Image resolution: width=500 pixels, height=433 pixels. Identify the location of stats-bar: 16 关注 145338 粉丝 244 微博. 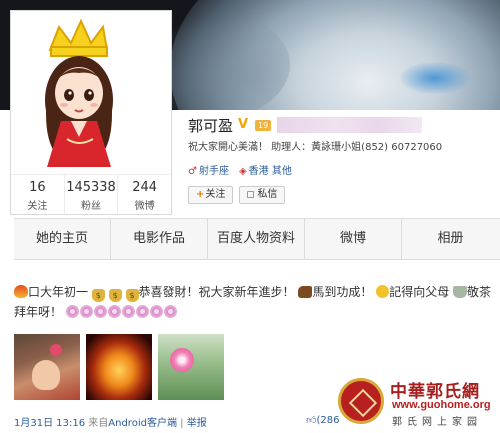
(91, 194).